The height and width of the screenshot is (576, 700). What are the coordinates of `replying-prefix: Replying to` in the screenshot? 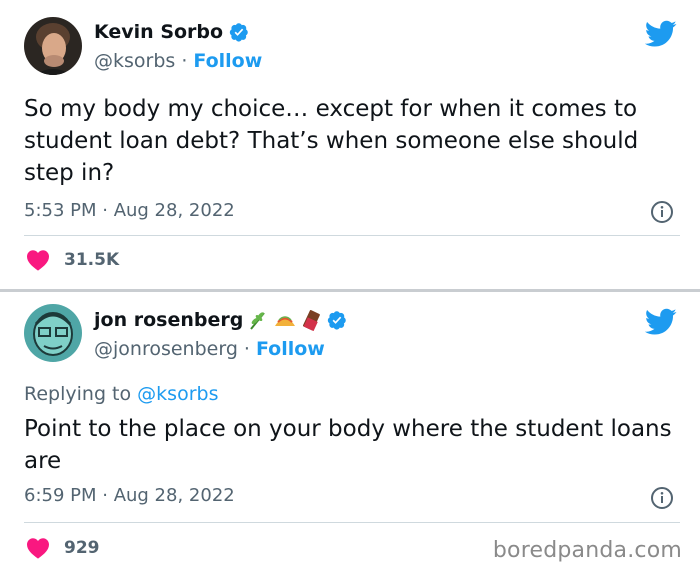 It's located at (78, 394).